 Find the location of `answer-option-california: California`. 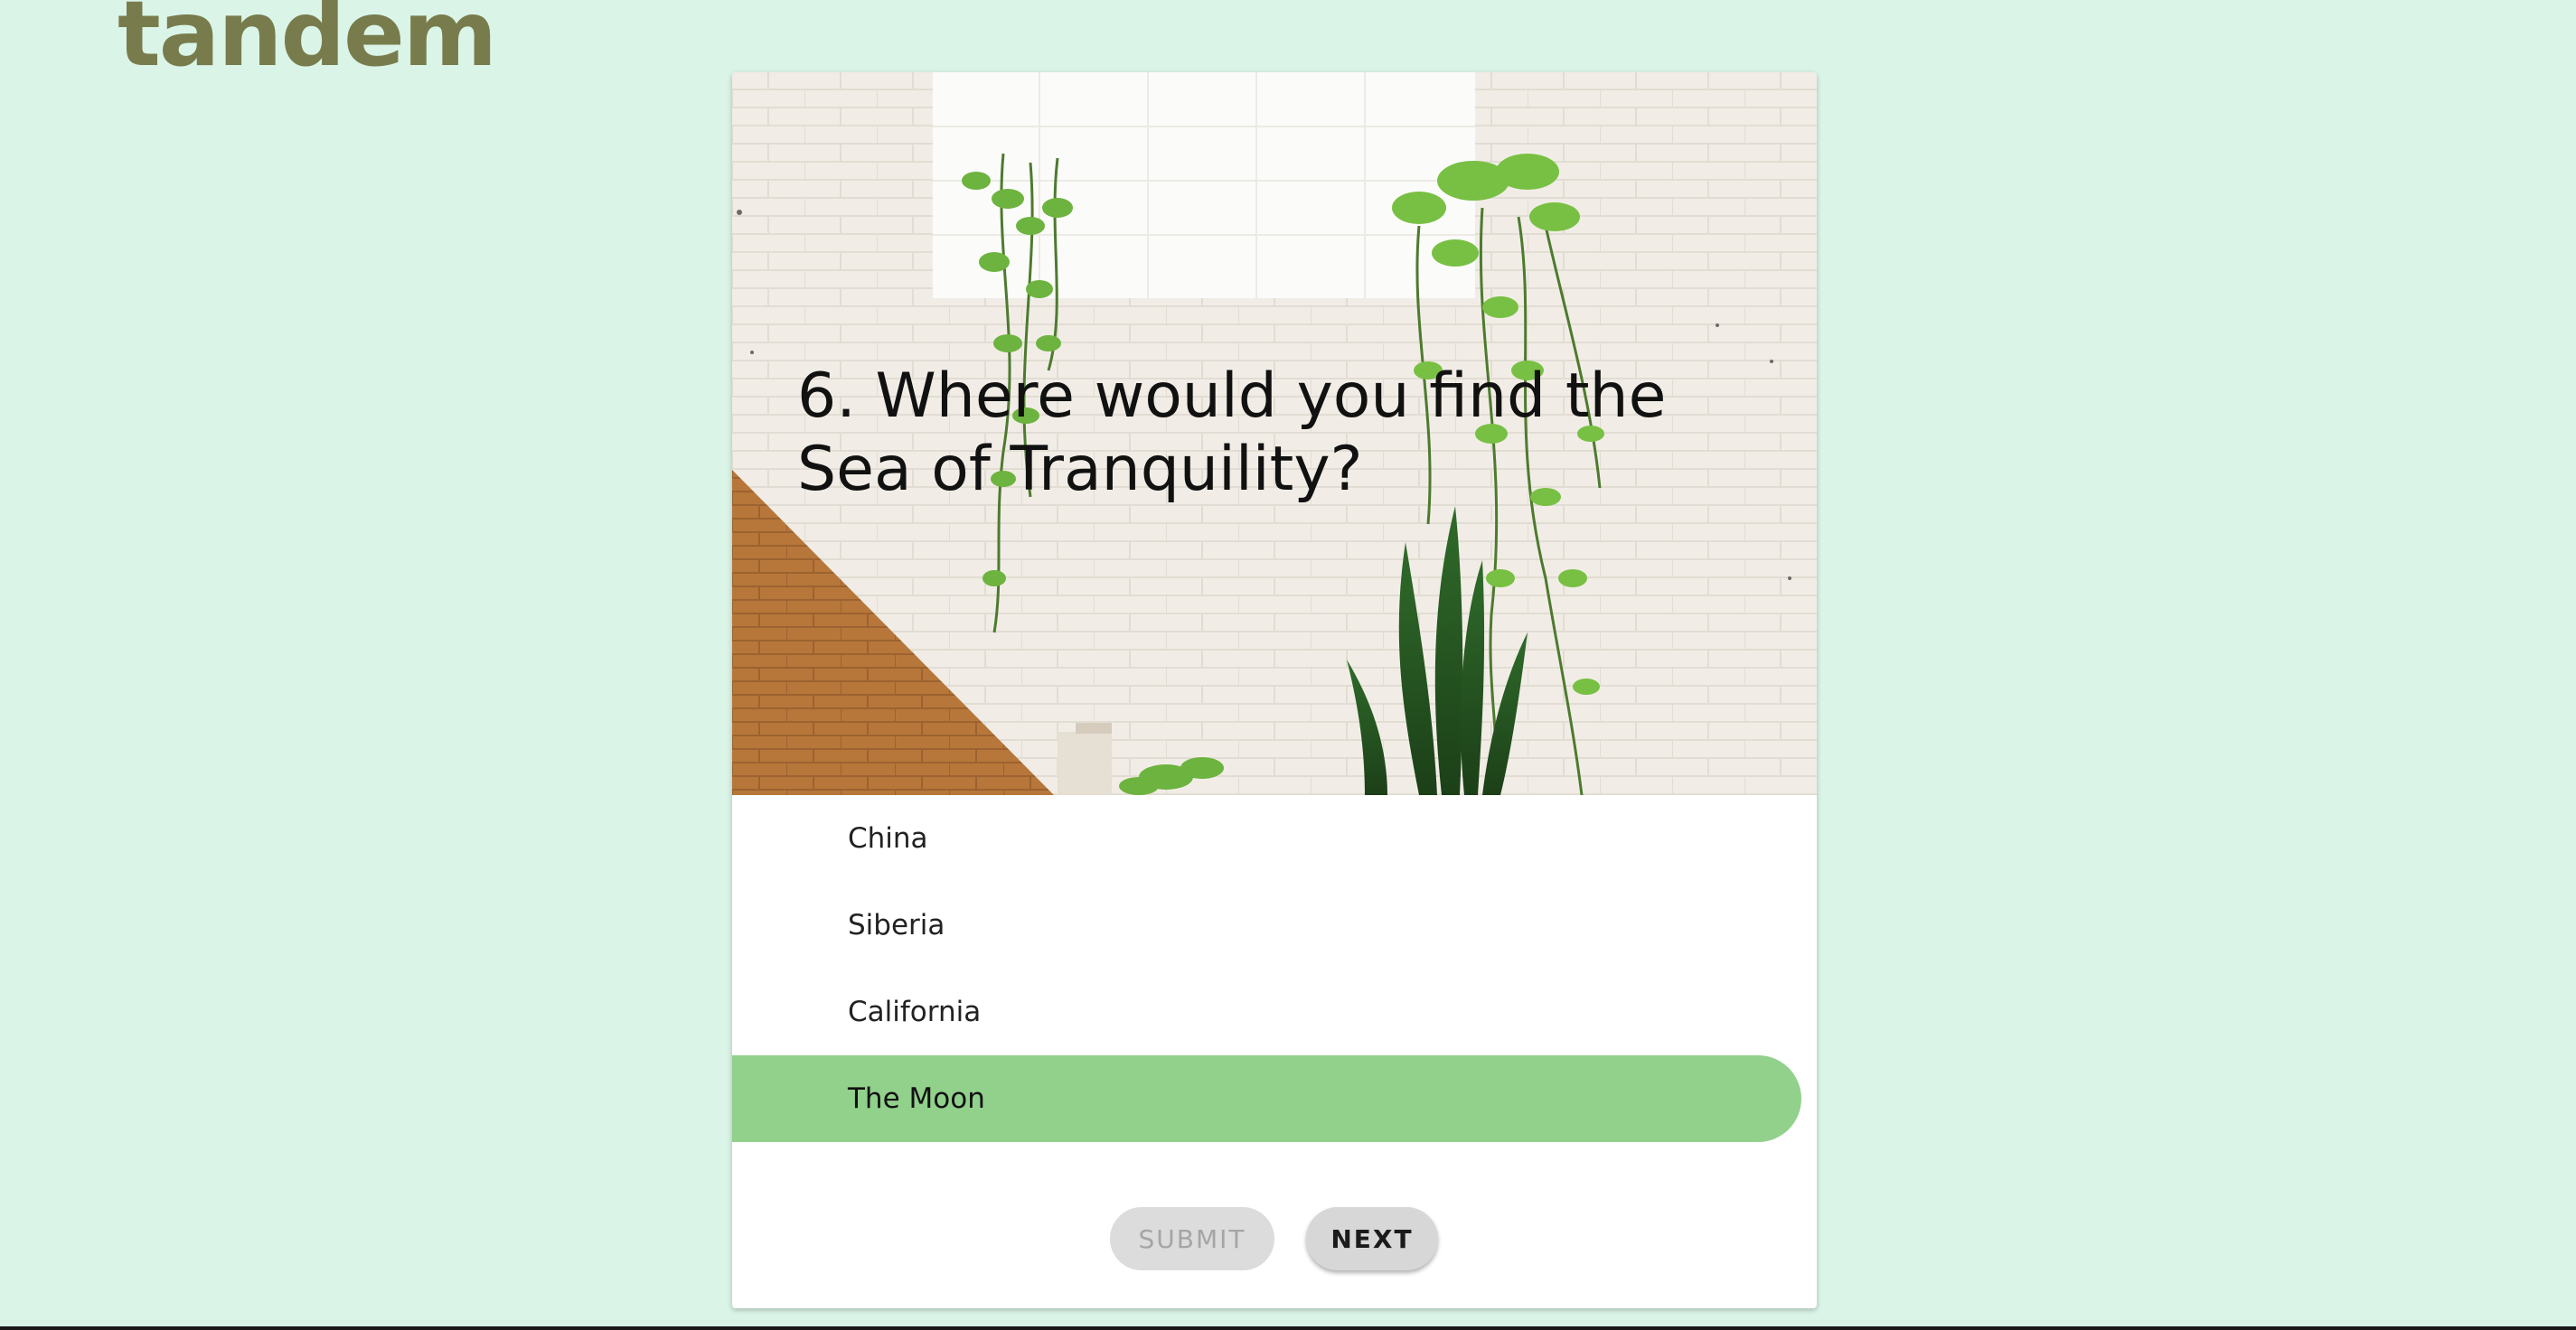

answer-option-california: California is located at coordinates (1274, 1012).